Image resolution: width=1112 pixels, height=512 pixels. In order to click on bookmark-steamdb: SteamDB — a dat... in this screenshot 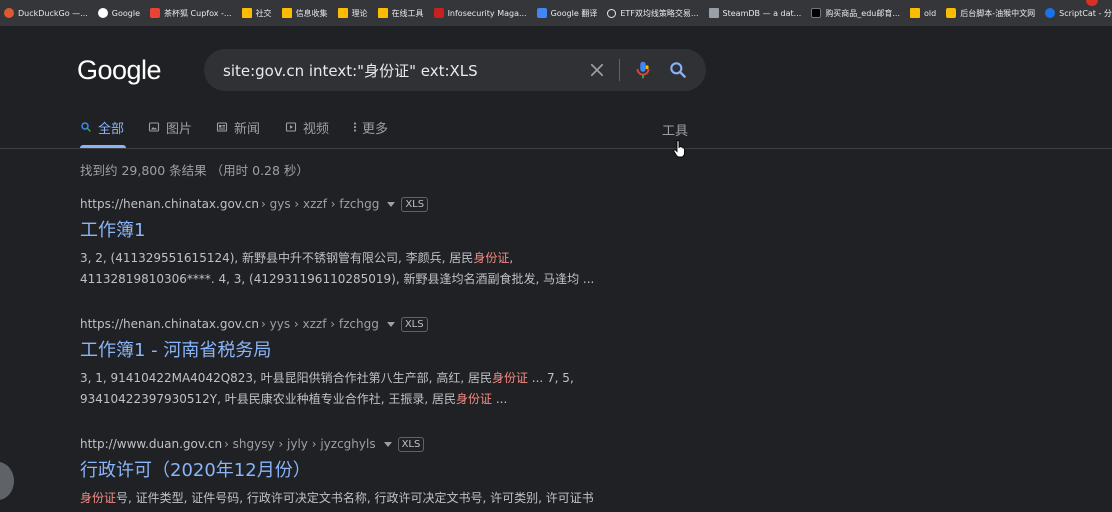, I will do `click(756, 13)`.